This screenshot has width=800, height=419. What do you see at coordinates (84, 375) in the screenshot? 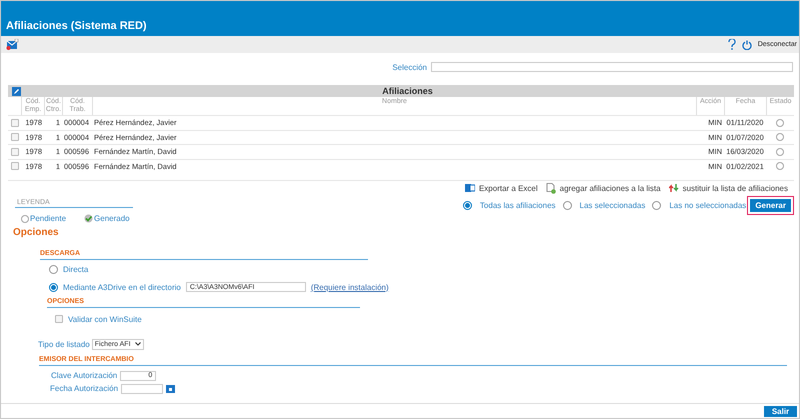
I see `key-label: Clave Autorización` at bounding box center [84, 375].